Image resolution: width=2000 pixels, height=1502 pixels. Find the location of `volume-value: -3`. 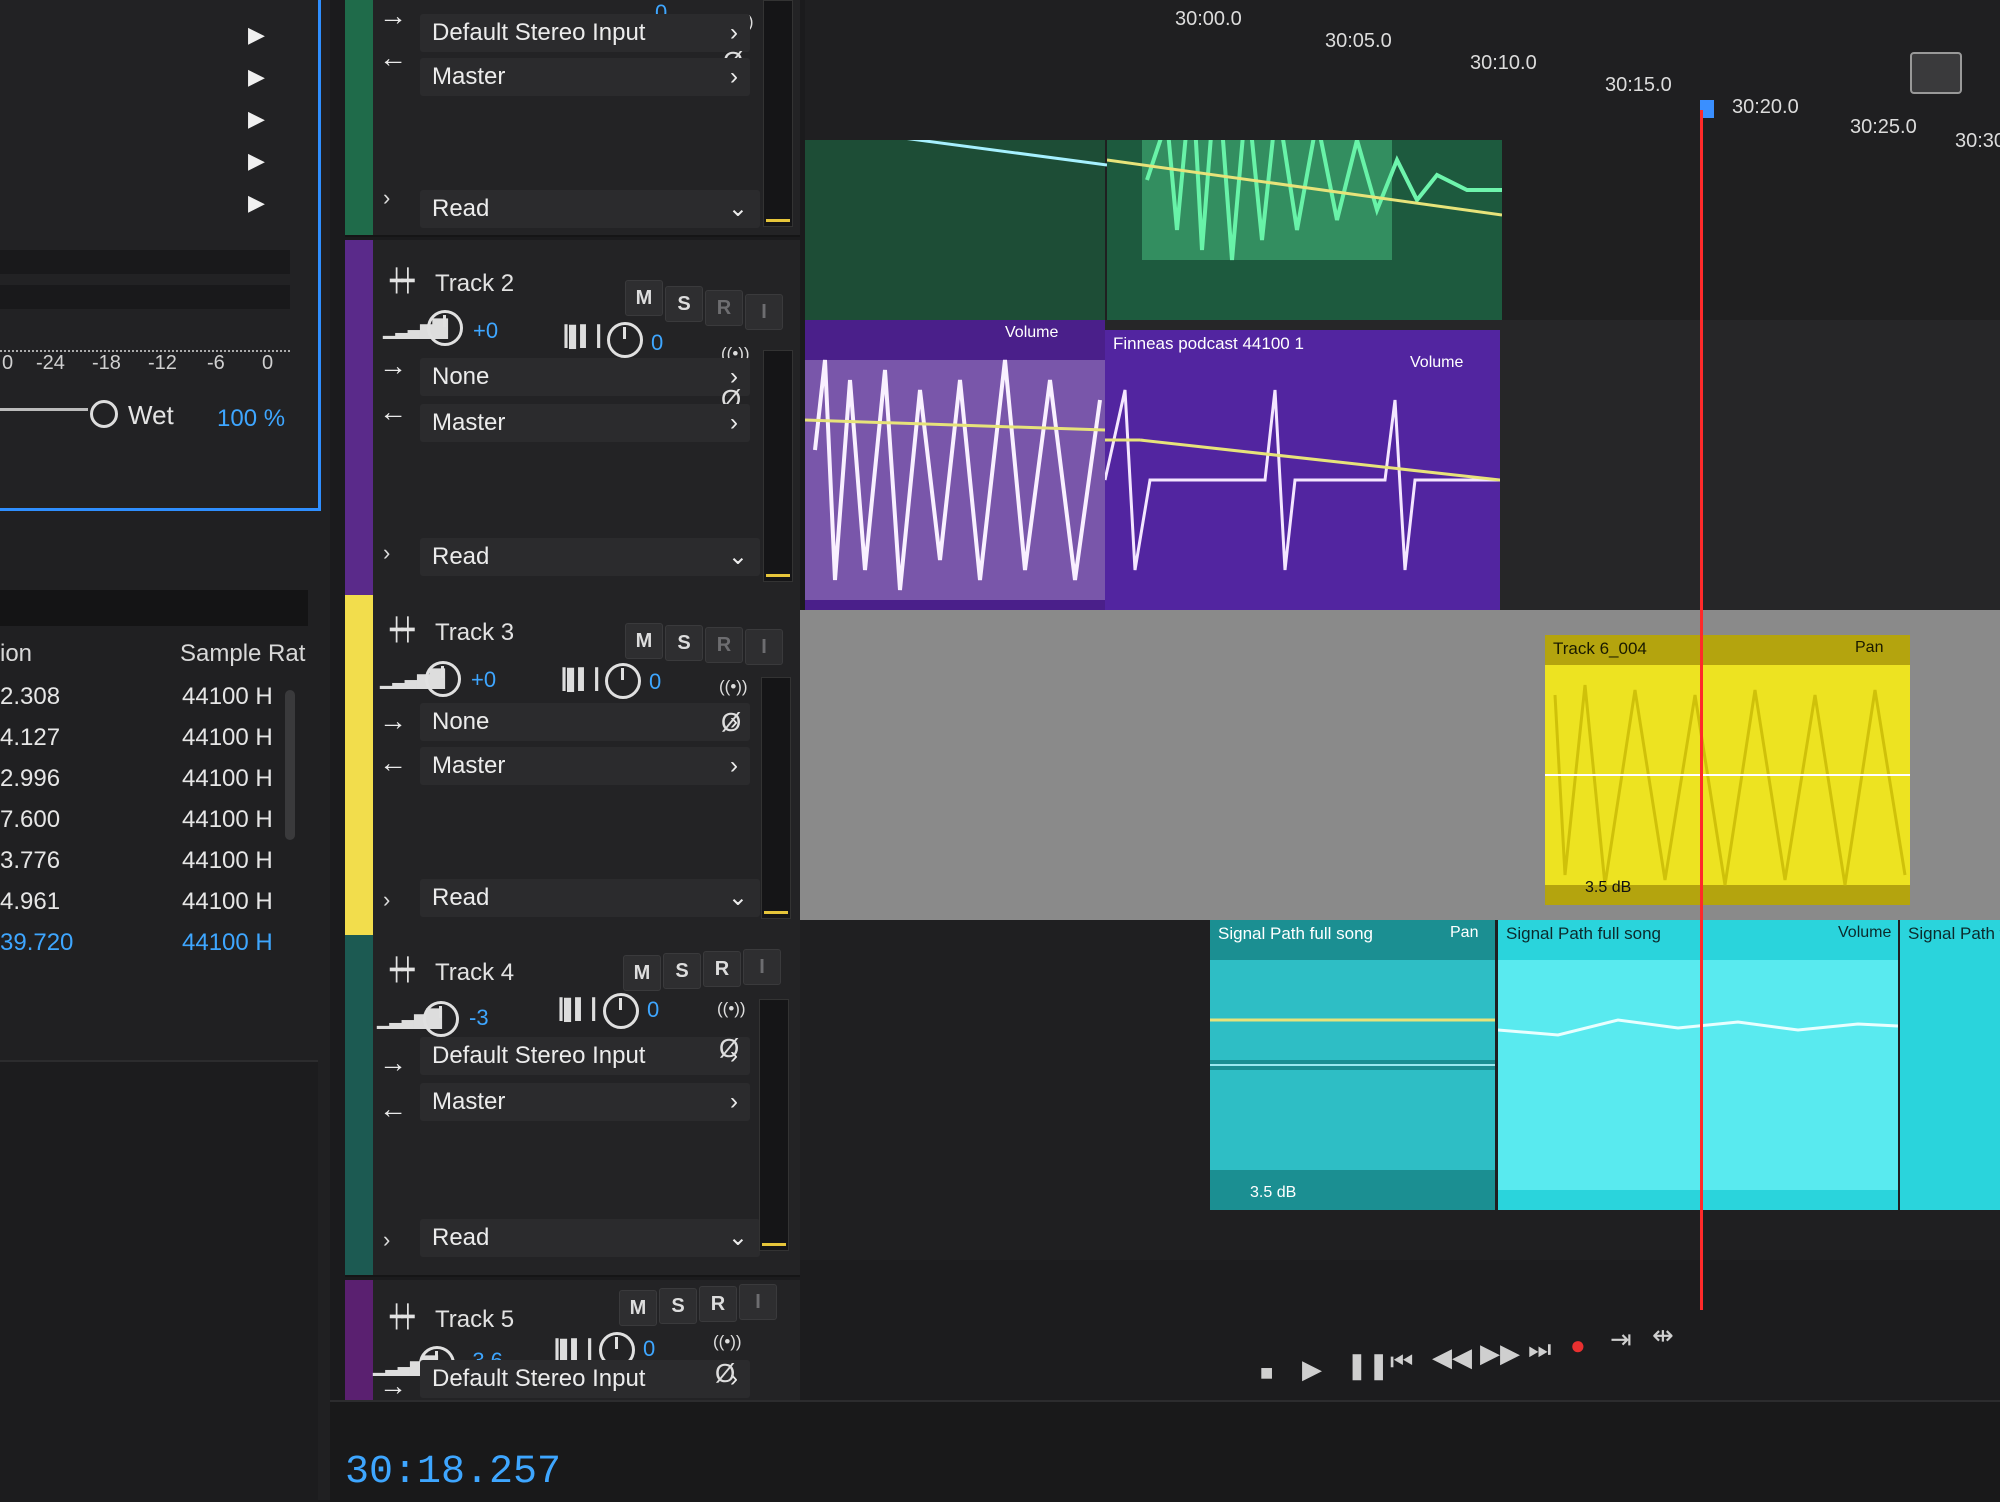

volume-value: -3 is located at coordinates (479, 1018).